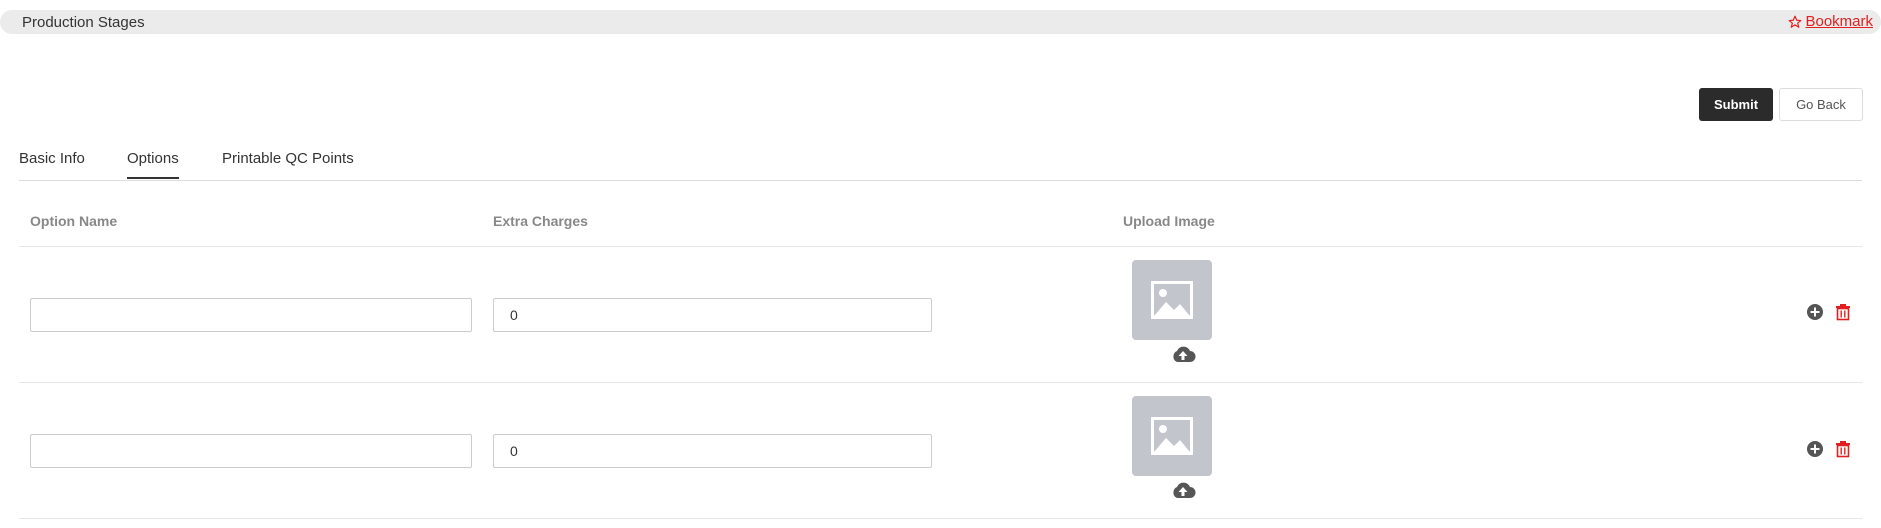 This screenshot has width=1881, height=528. Describe the element at coordinates (288, 163) in the screenshot. I see `tab-printable-qc-points: Printable QC Points` at that location.